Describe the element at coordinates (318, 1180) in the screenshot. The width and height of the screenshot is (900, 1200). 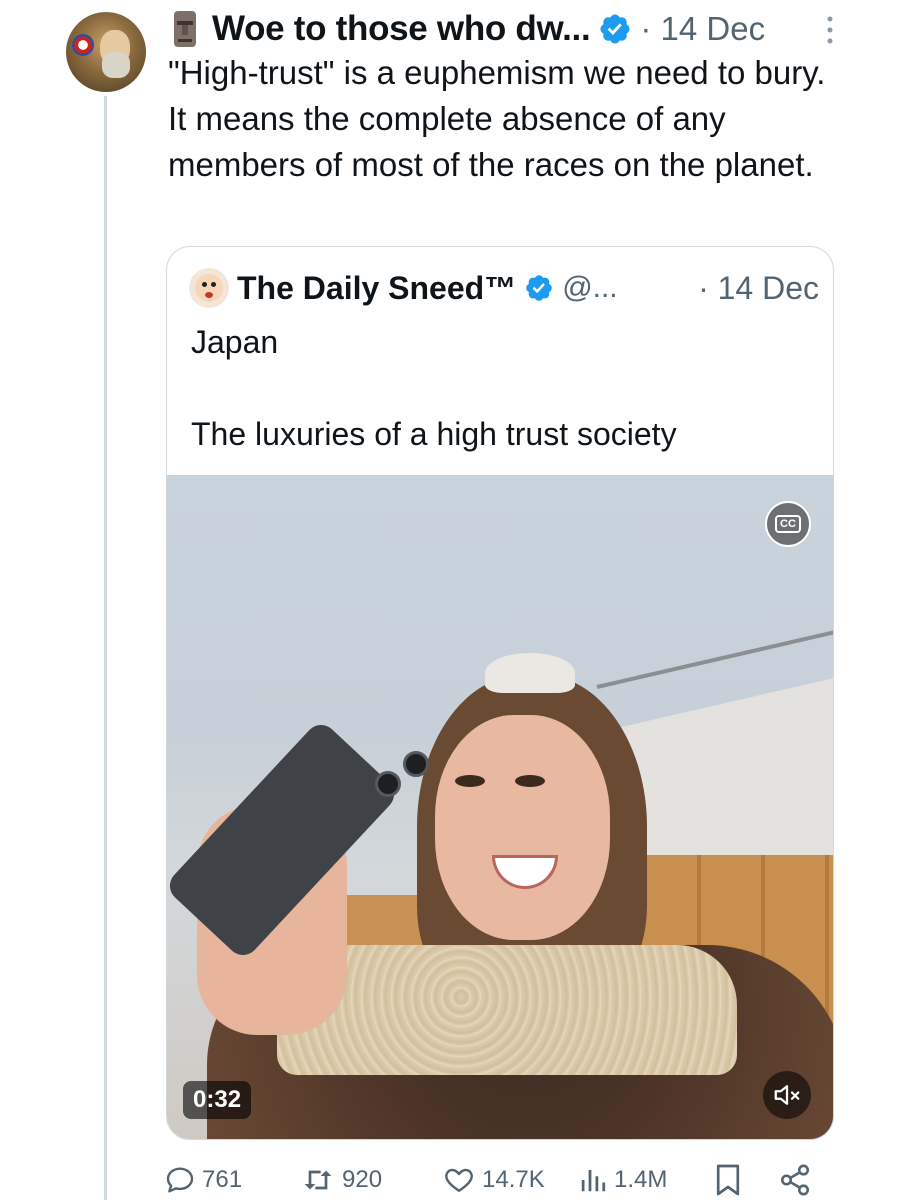
I see `repost-icon` at that location.